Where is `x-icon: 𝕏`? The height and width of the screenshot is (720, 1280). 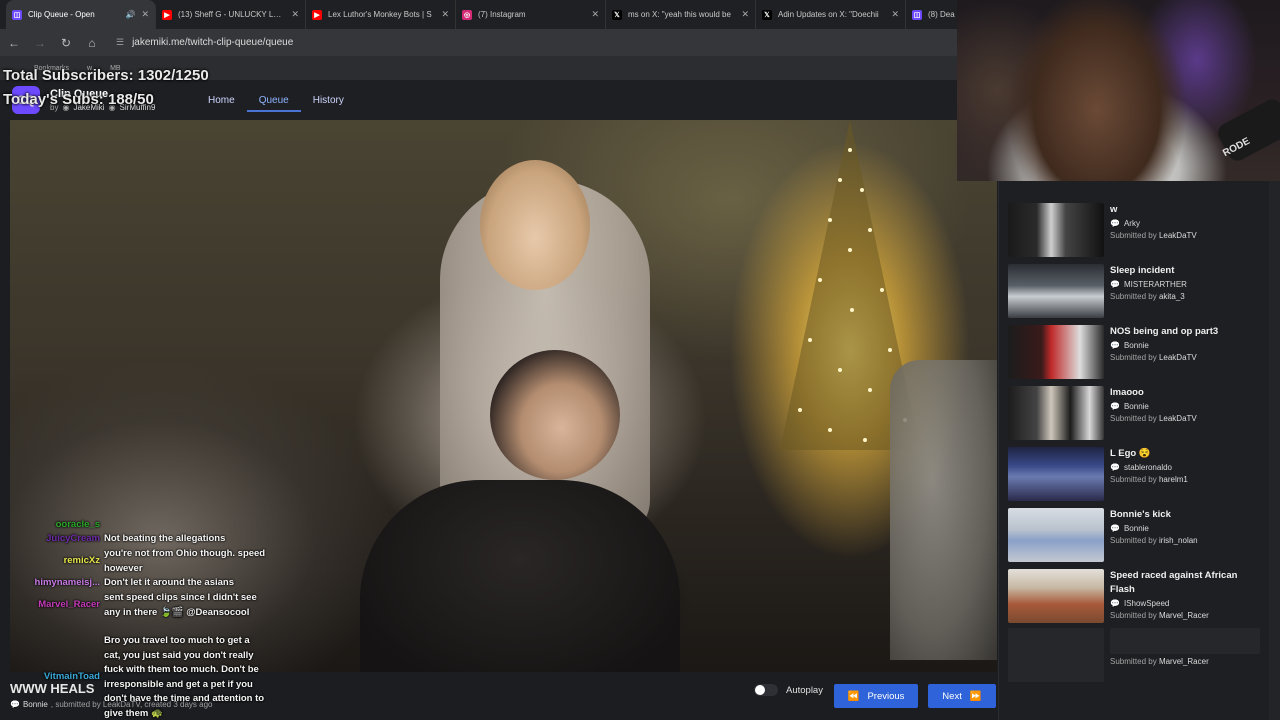 x-icon: 𝕏 is located at coordinates (767, 14).